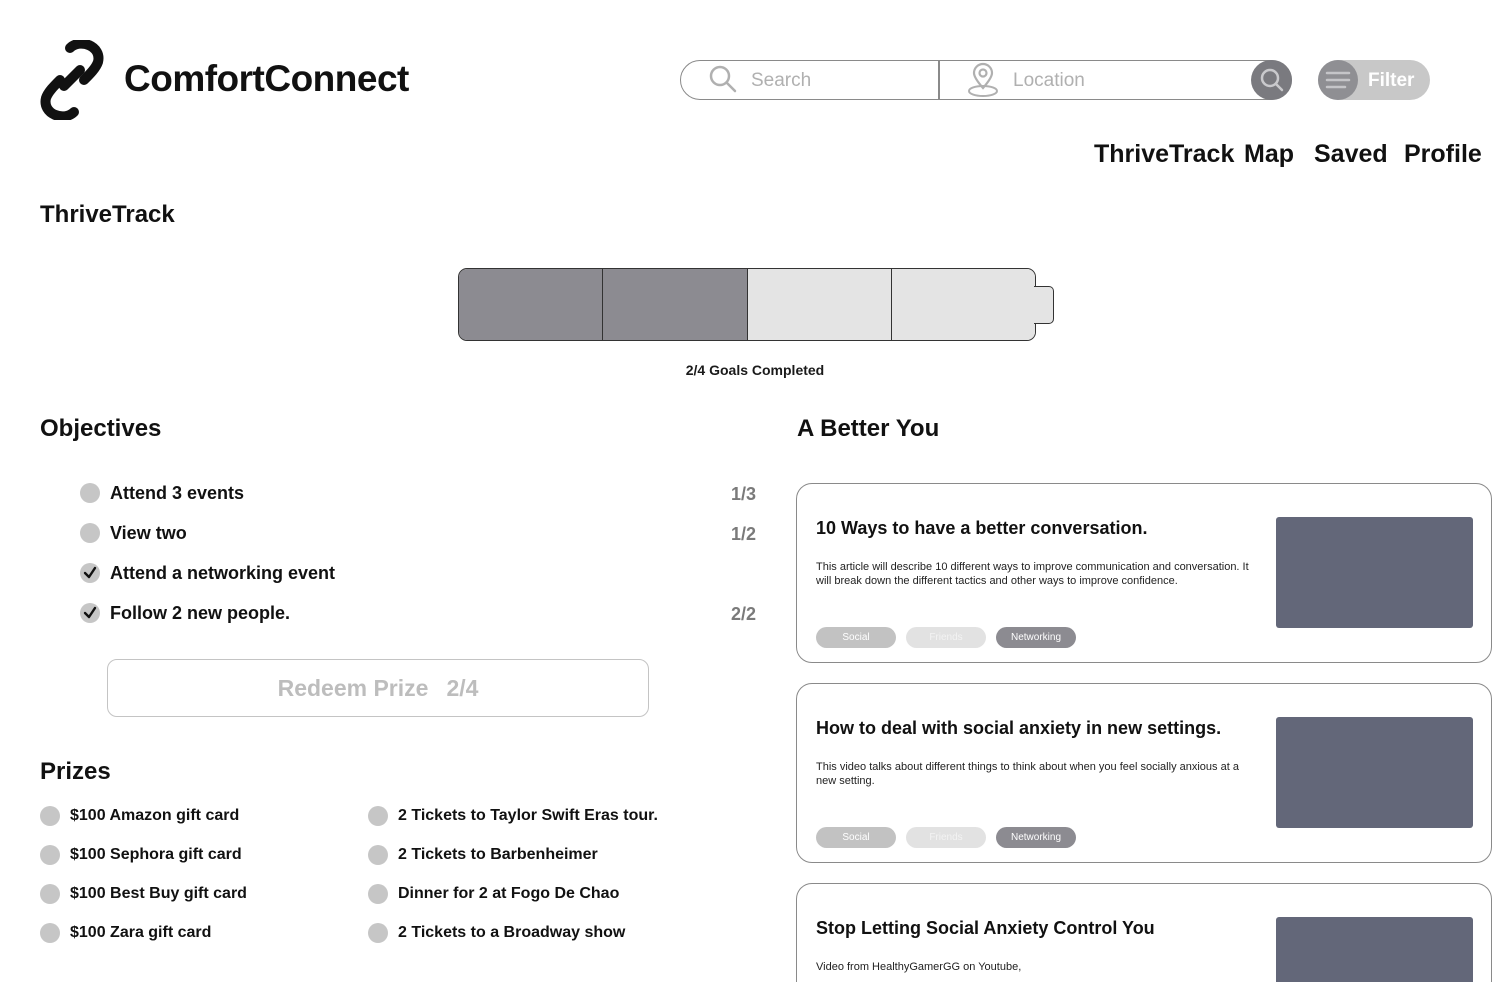  I want to click on goals-progress-bar, so click(747, 304).